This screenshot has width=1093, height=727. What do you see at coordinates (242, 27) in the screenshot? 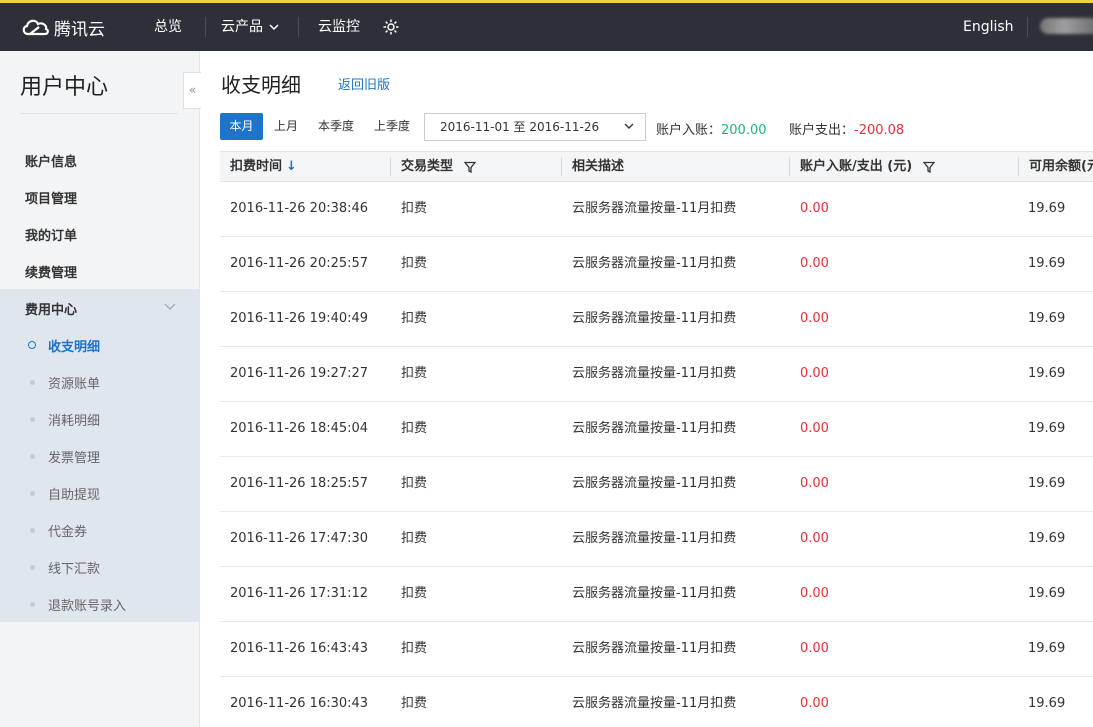
I see `nav-products-label: 云产品` at bounding box center [242, 27].